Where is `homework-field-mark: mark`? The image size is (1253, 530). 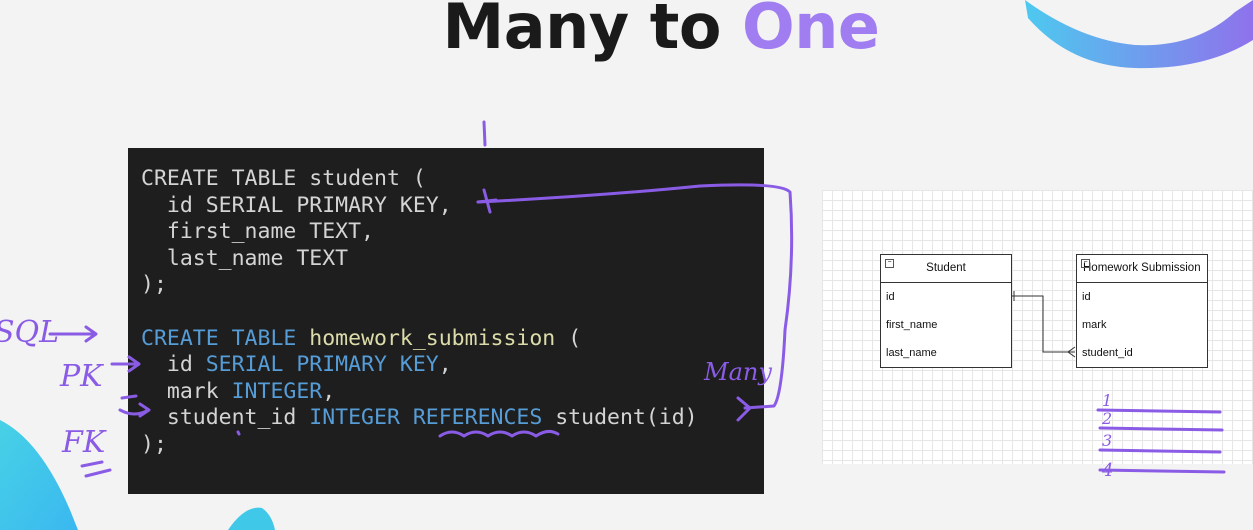 homework-field-mark: mark is located at coordinates (1094, 325).